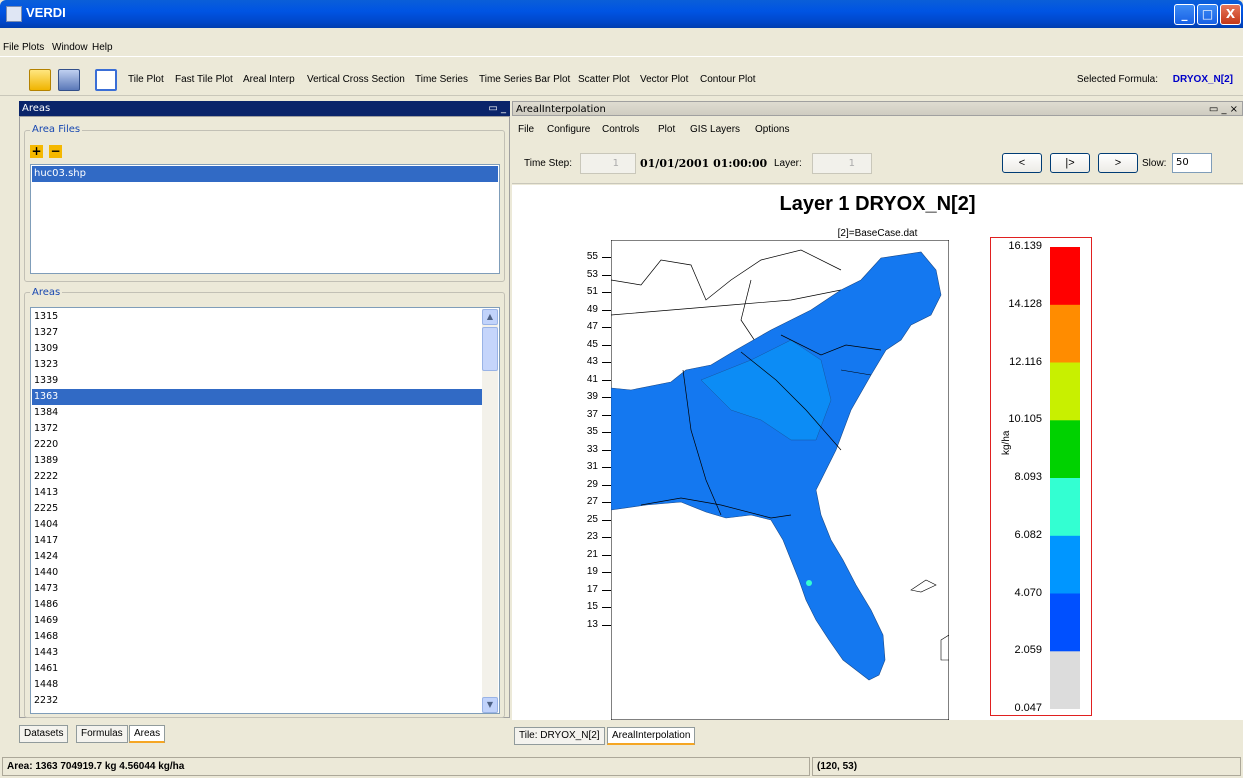 The image size is (1243, 778). What do you see at coordinates (1022, 163) in the screenshot?
I see `previous-step-button: <` at bounding box center [1022, 163].